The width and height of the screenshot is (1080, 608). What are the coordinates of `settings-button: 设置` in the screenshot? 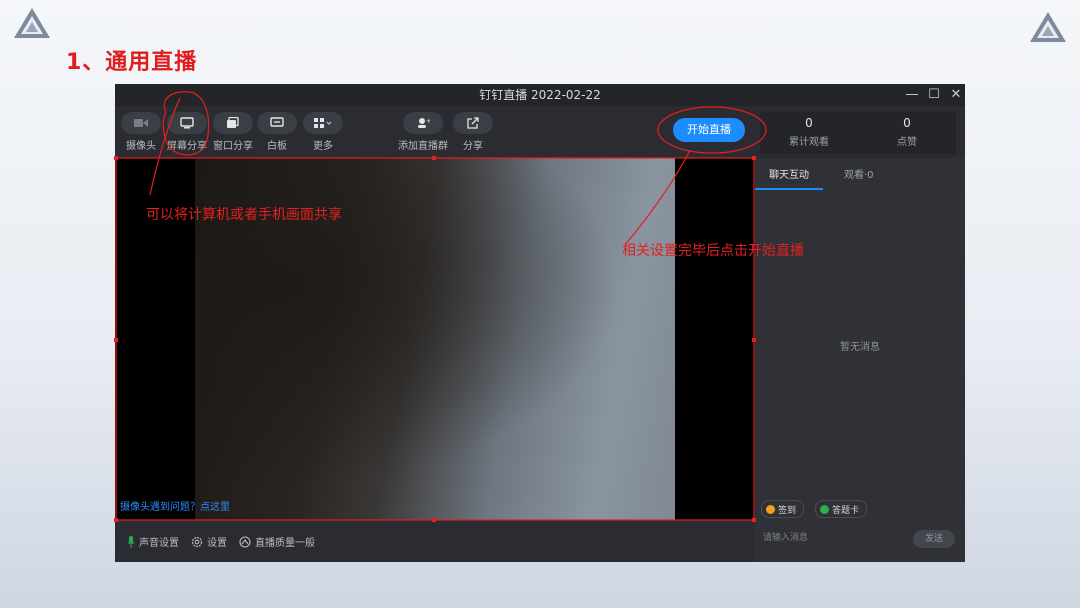 It's located at (209, 541).